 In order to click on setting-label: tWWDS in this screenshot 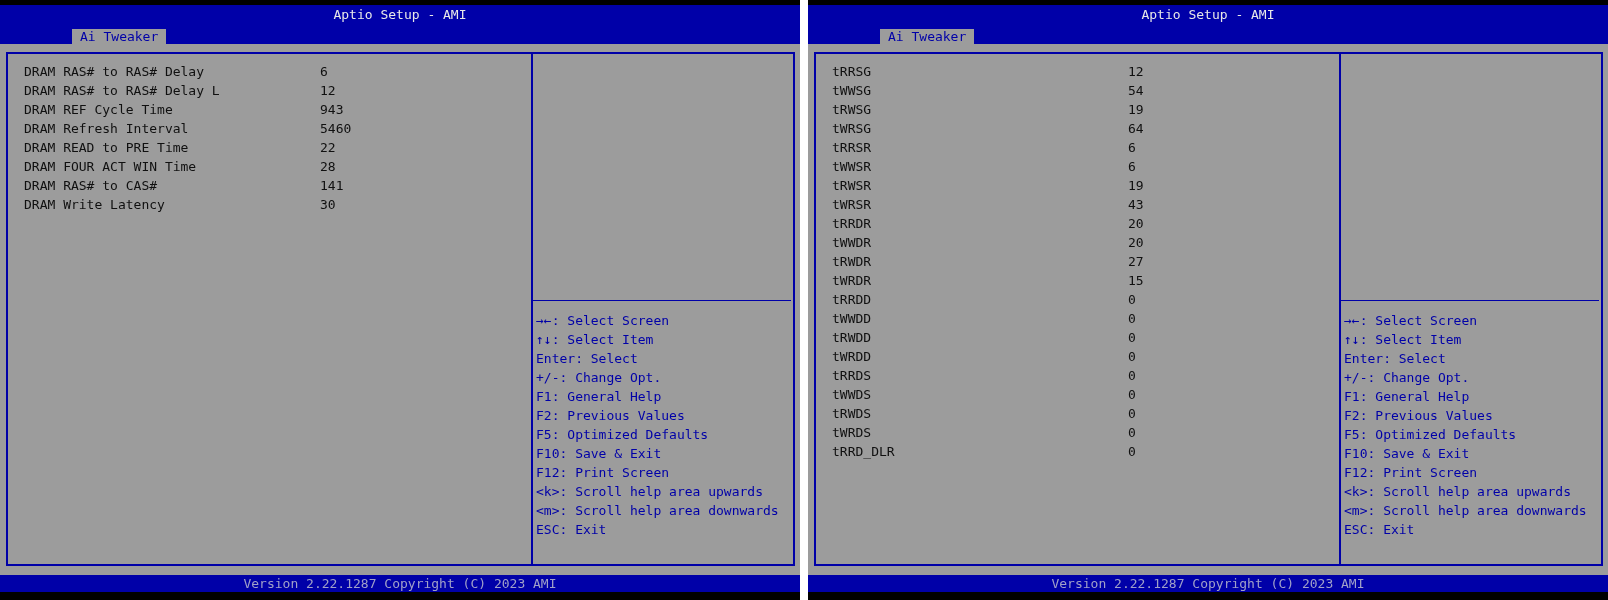, I will do `click(852, 395)`.